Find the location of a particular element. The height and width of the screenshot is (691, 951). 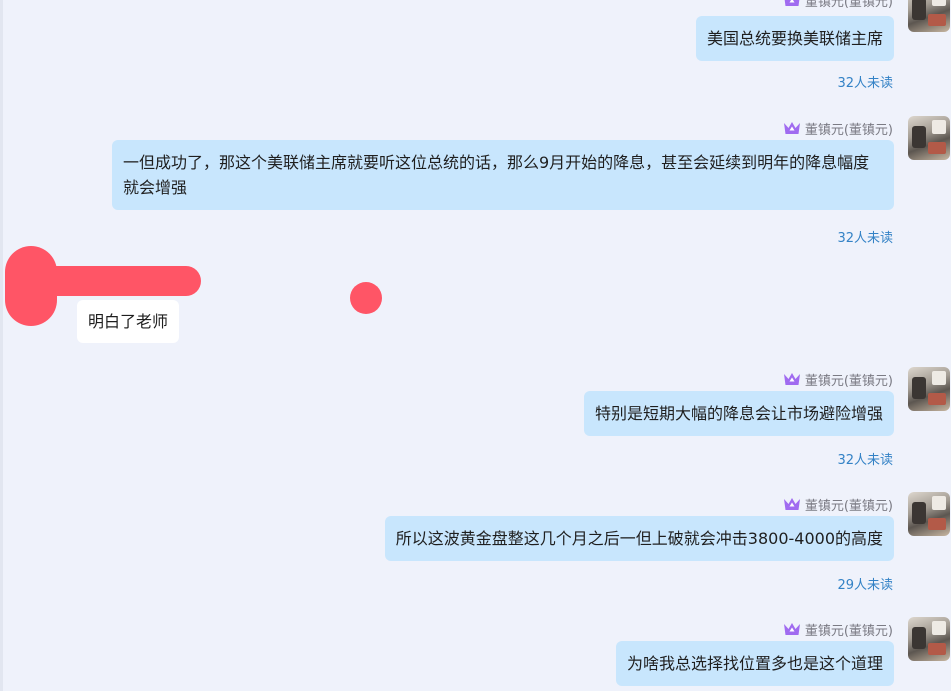

message-bubble: 为啥我总选择找位置多也是这个道理 is located at coordinates (754, 663).